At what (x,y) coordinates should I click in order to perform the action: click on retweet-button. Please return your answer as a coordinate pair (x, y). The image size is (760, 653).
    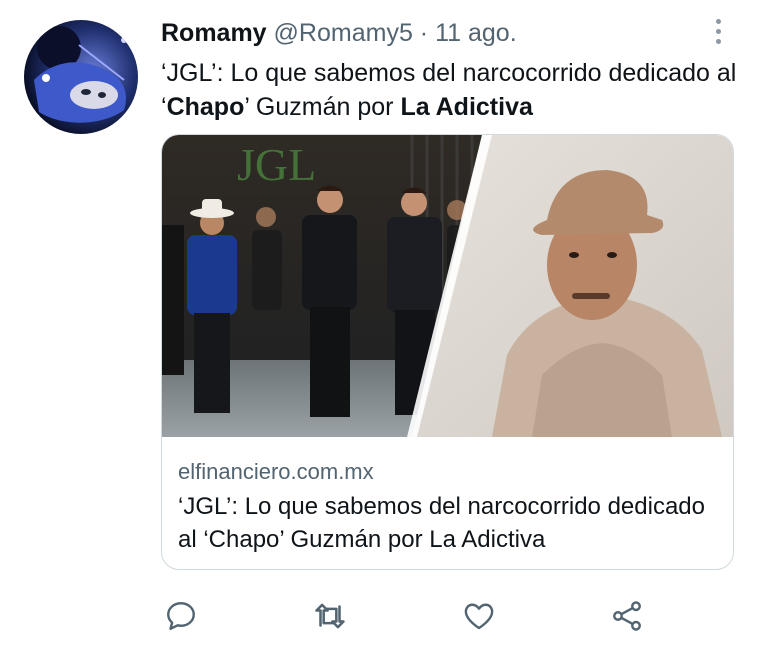
    Looking at the image, I should click on (330, 616).